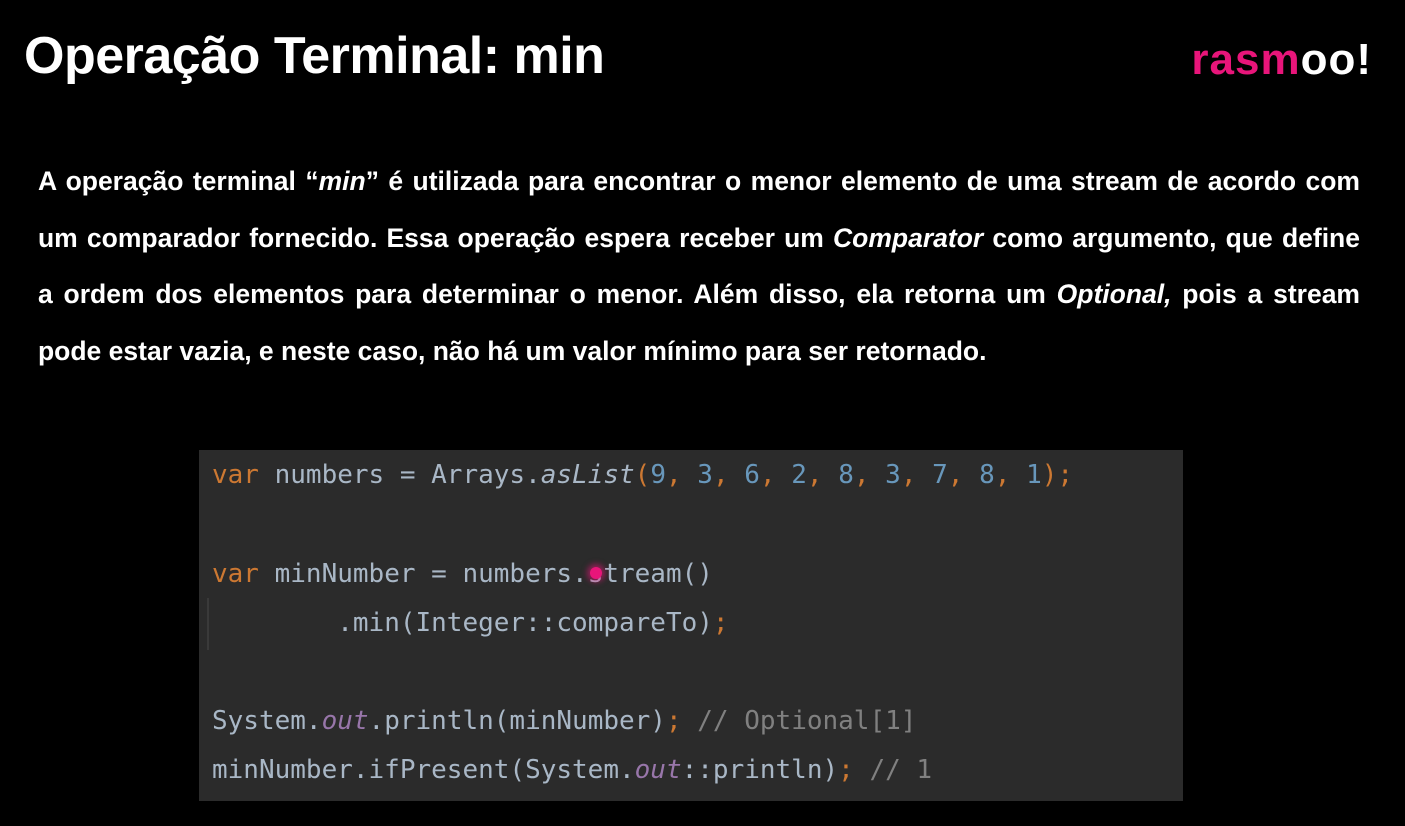 The width and height of the screenshot is (1405, 826). Describe the element at coordinates (517, 721) in the screenshot. I see `code-text: .println(minNumber)` at that location.